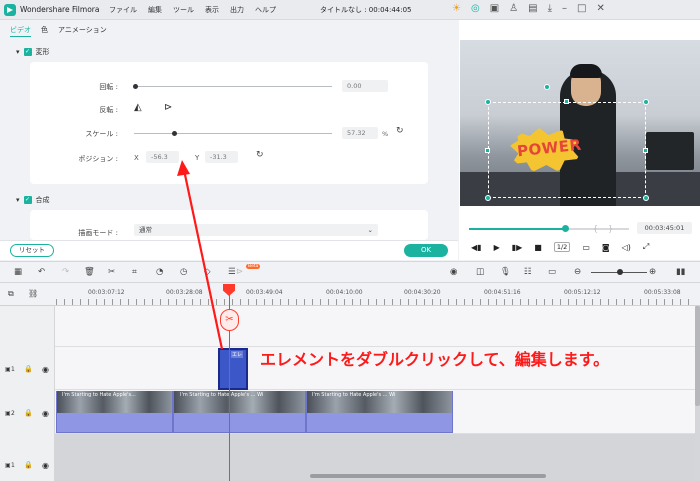 Image resolution: width=700 pixels, height=481 pixels. I want to click on empty-track, so click(375, 326).